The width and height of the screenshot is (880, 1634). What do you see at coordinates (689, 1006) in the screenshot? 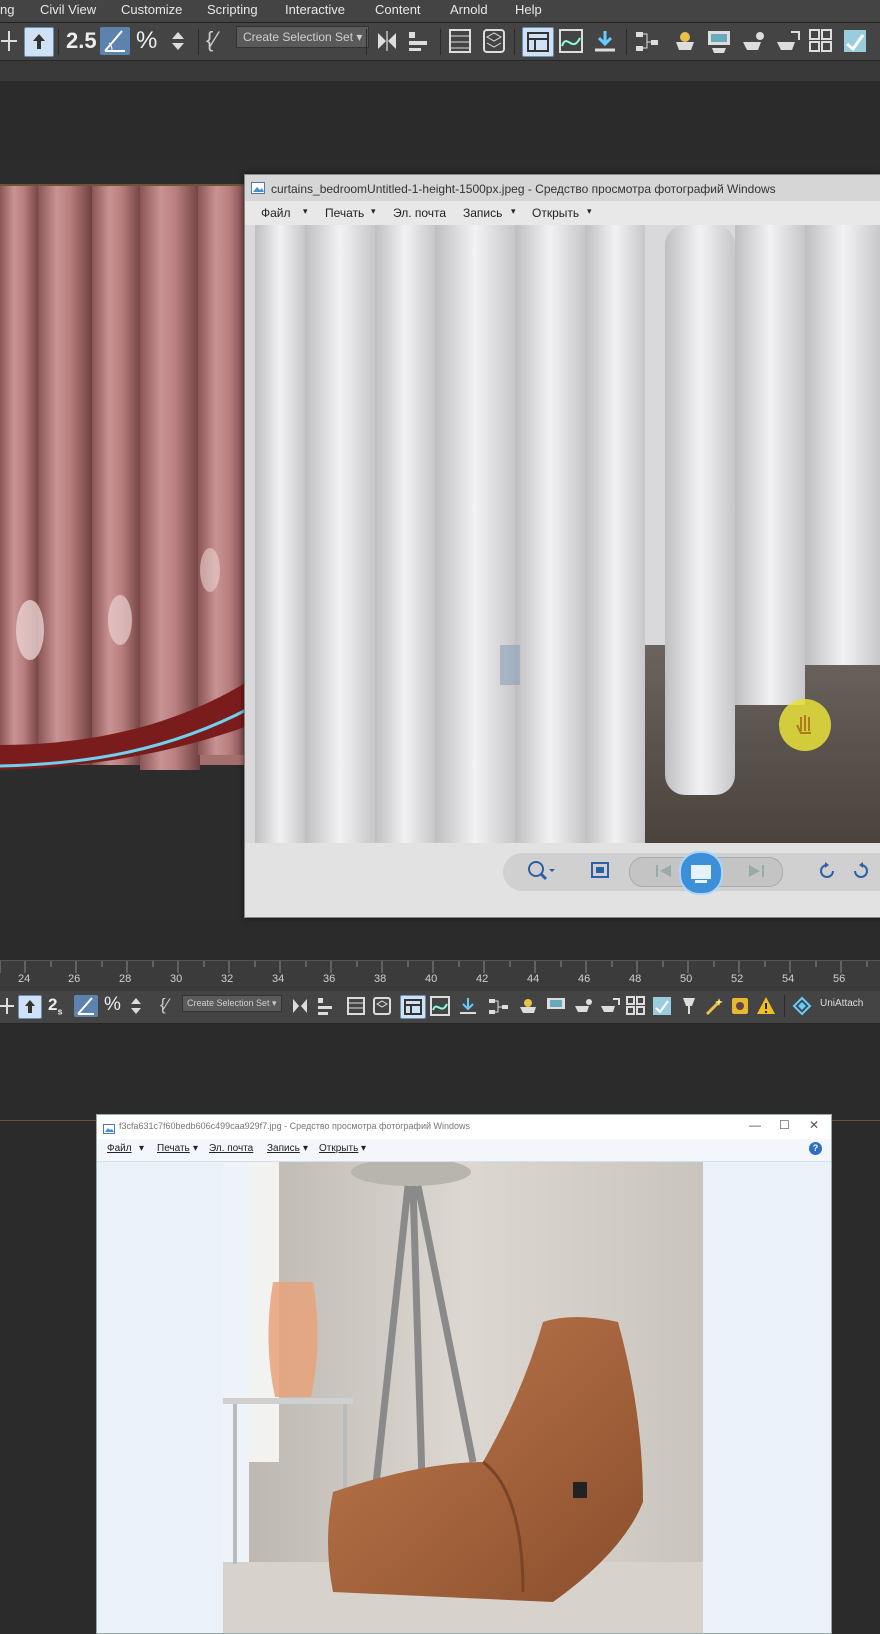
I see `lamp-icon` at bounding box center [689, 1006].